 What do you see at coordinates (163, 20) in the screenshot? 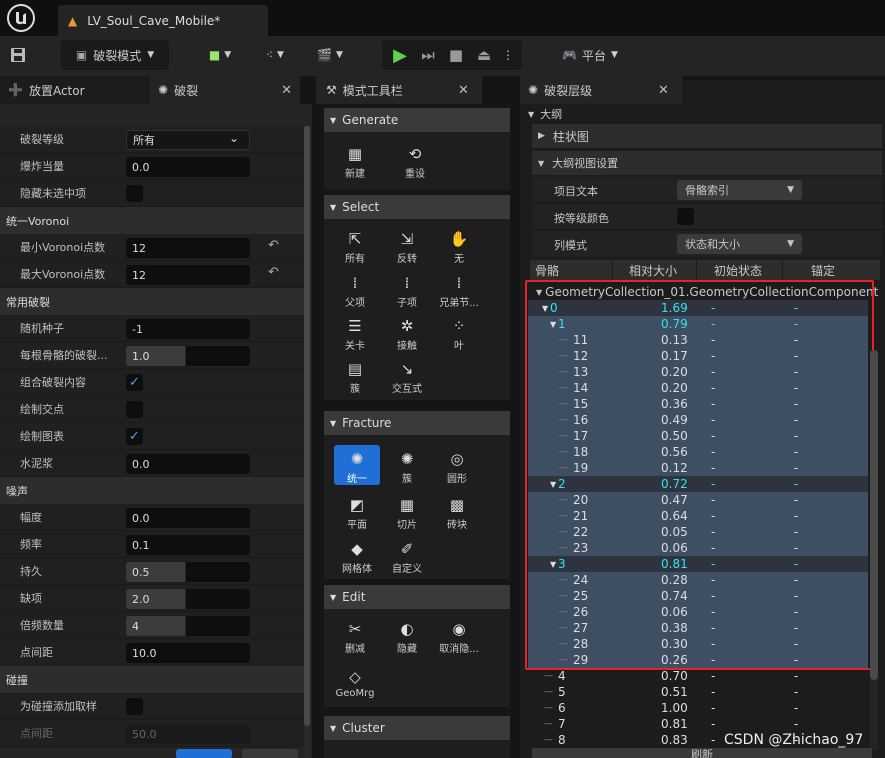
I see `document-tab: ▲ LV_Soul_Cave_Mobile*` at bounding box center [163, 20].